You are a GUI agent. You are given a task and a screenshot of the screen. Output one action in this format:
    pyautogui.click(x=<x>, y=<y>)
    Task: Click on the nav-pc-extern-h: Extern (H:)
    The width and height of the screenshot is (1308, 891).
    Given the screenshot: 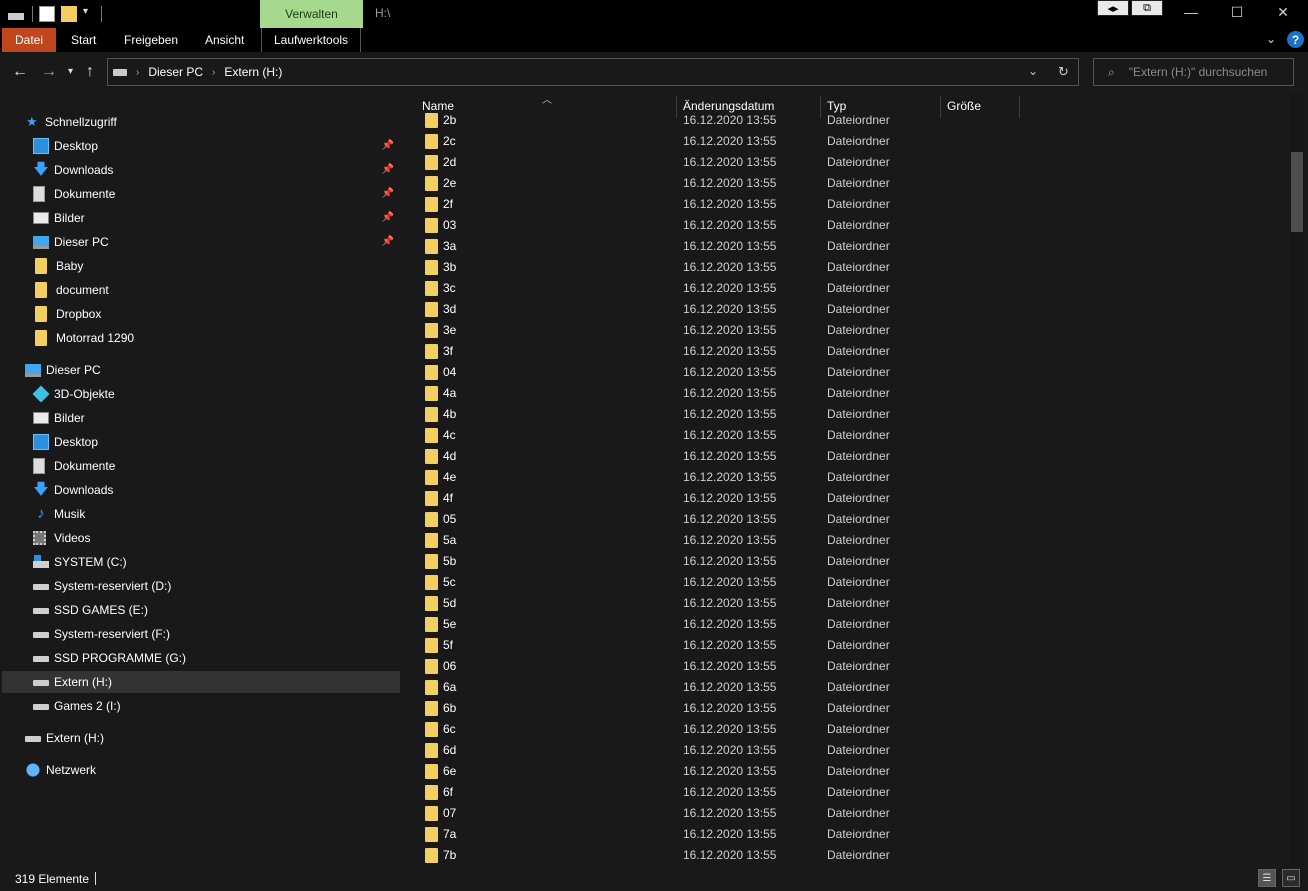 What is the action you would take?
    pyautogui.click(x=201, y=682)
    